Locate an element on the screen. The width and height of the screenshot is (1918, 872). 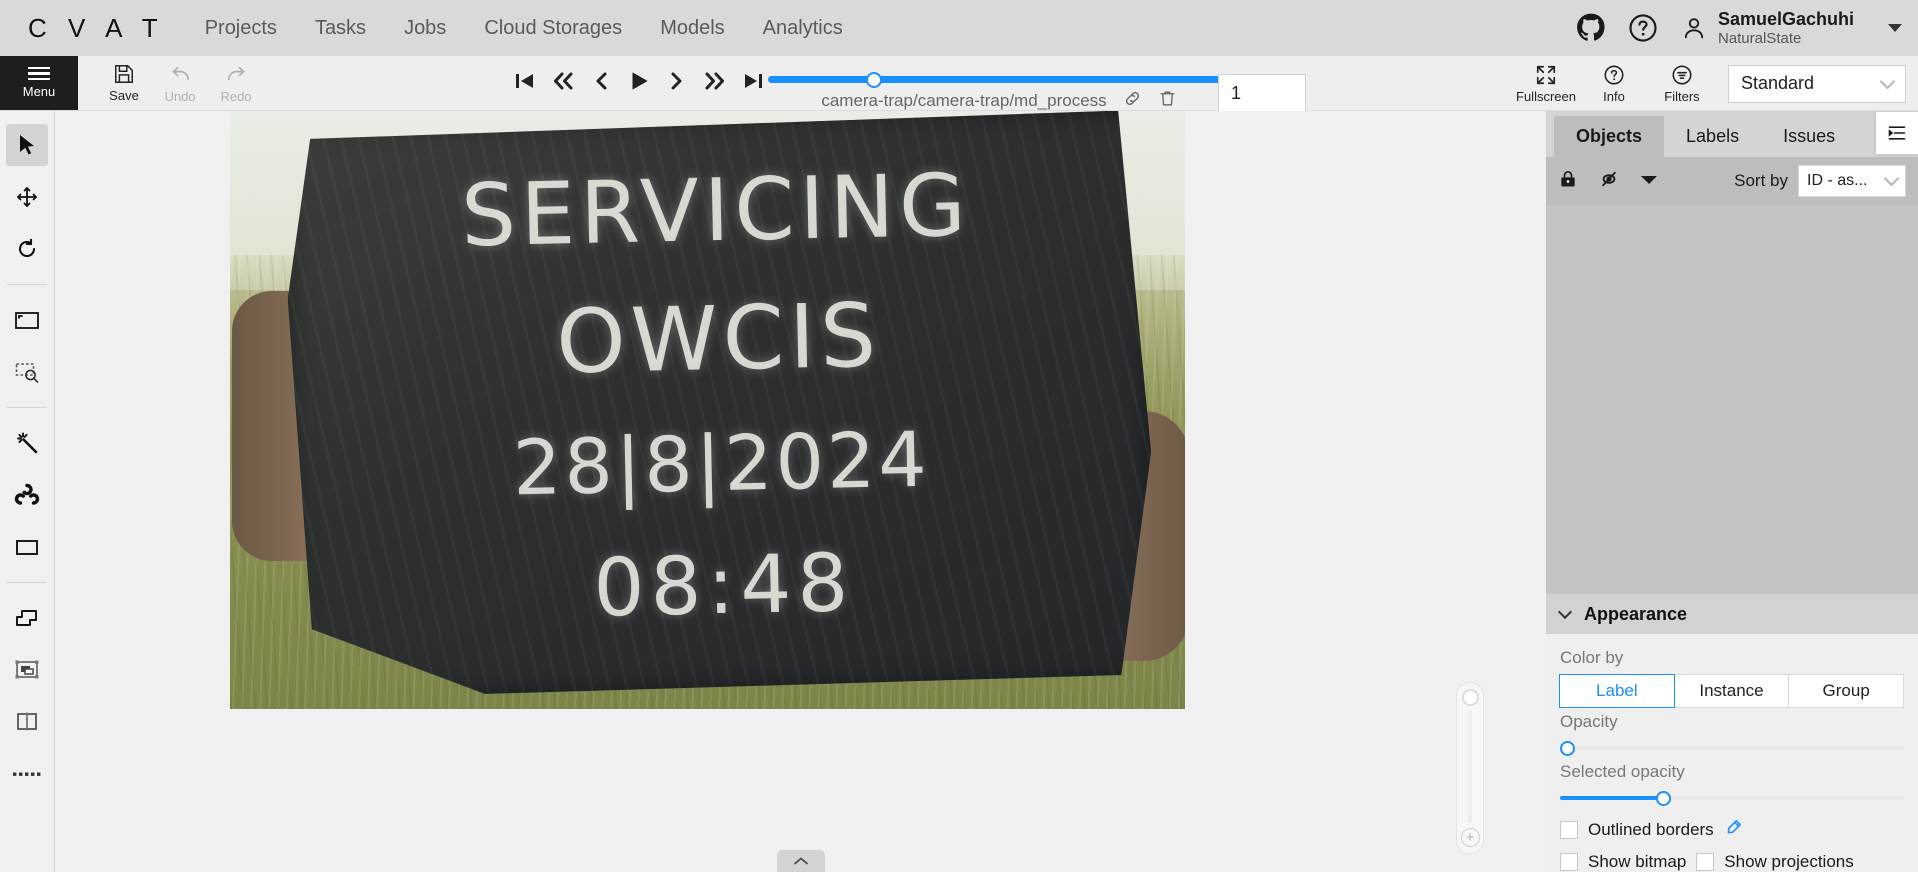
move-icon is located at coordinates (27, 197).